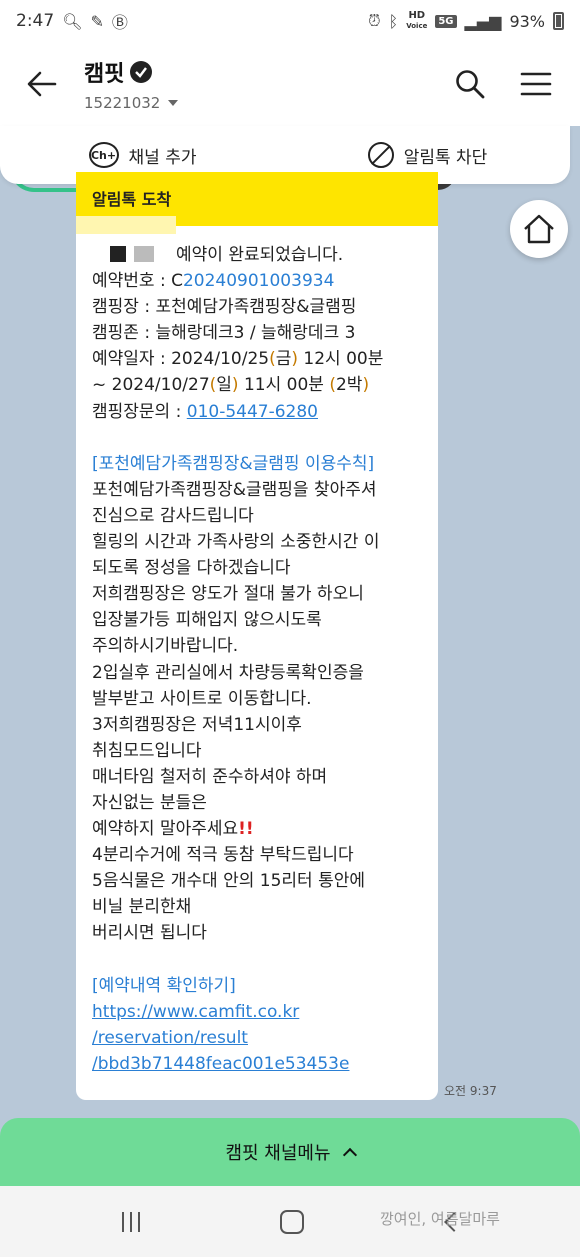  What do you see at coordinates (132, 199) in the screenshot?
I see `banner-title: 알림톡 도착` at bounding box center [132, 199].